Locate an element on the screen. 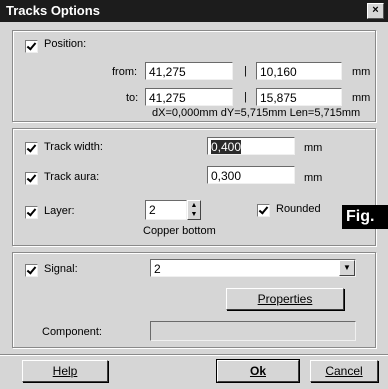 The height and width of the screenshot is (389, 388). ok-label: Ok is located at coordinates (257, 371).